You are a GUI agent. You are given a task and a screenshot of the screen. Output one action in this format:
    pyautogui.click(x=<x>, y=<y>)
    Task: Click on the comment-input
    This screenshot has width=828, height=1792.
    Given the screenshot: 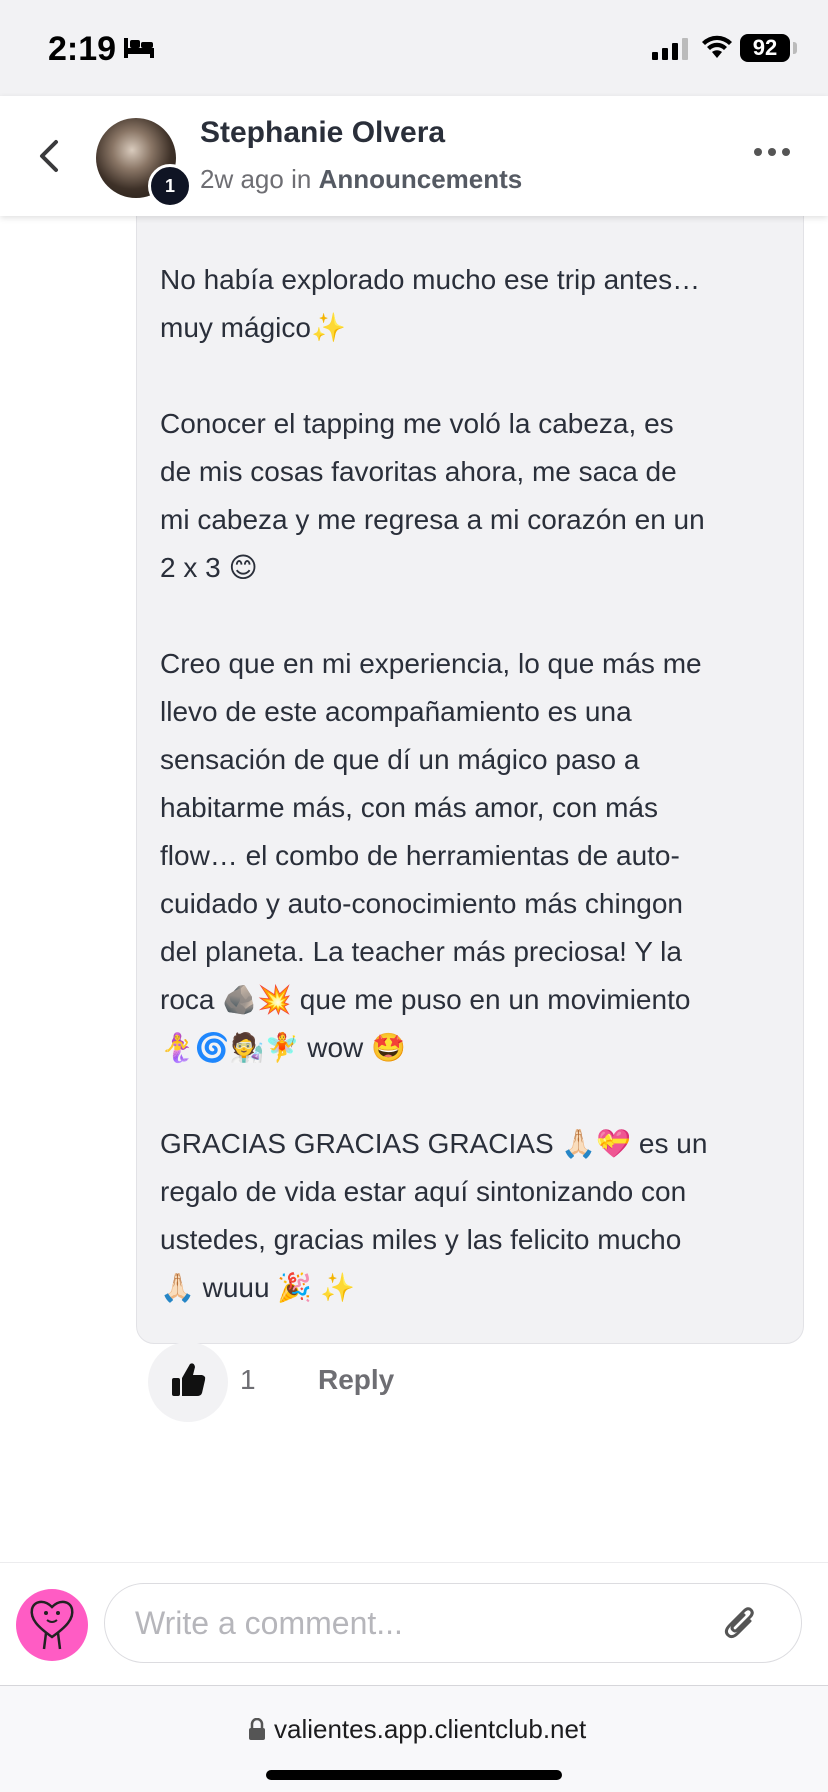 What is the action you would take?
    pyautogui.click(x=453, y=1623)
    